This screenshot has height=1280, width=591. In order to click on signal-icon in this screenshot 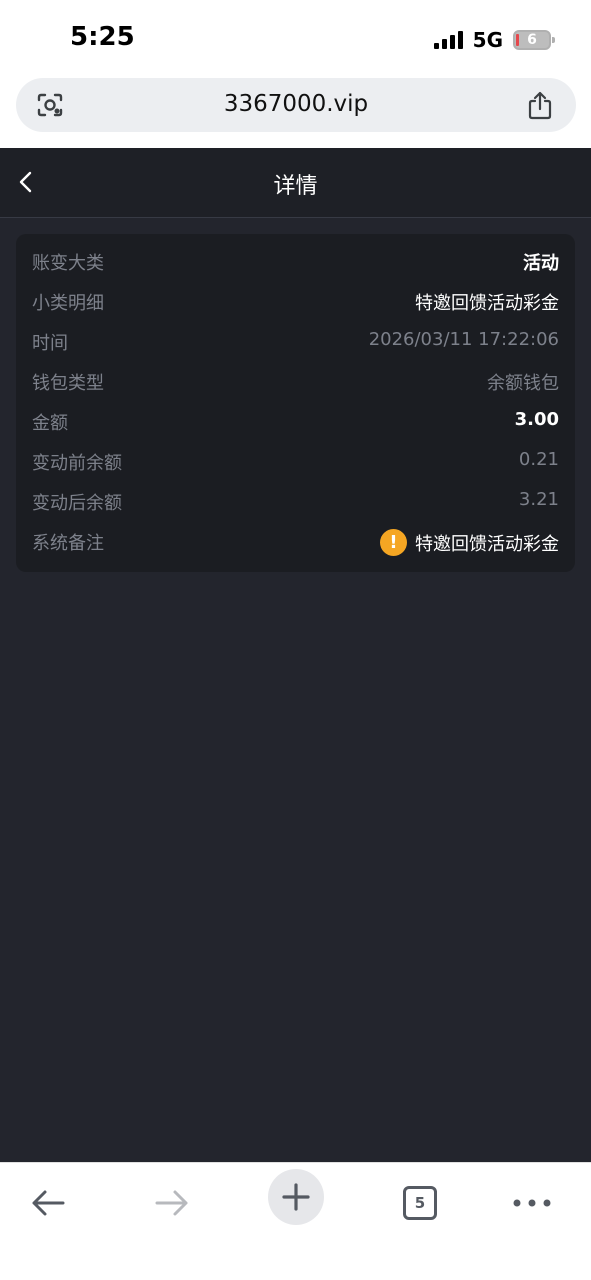, I will do `click(448, 40)`.